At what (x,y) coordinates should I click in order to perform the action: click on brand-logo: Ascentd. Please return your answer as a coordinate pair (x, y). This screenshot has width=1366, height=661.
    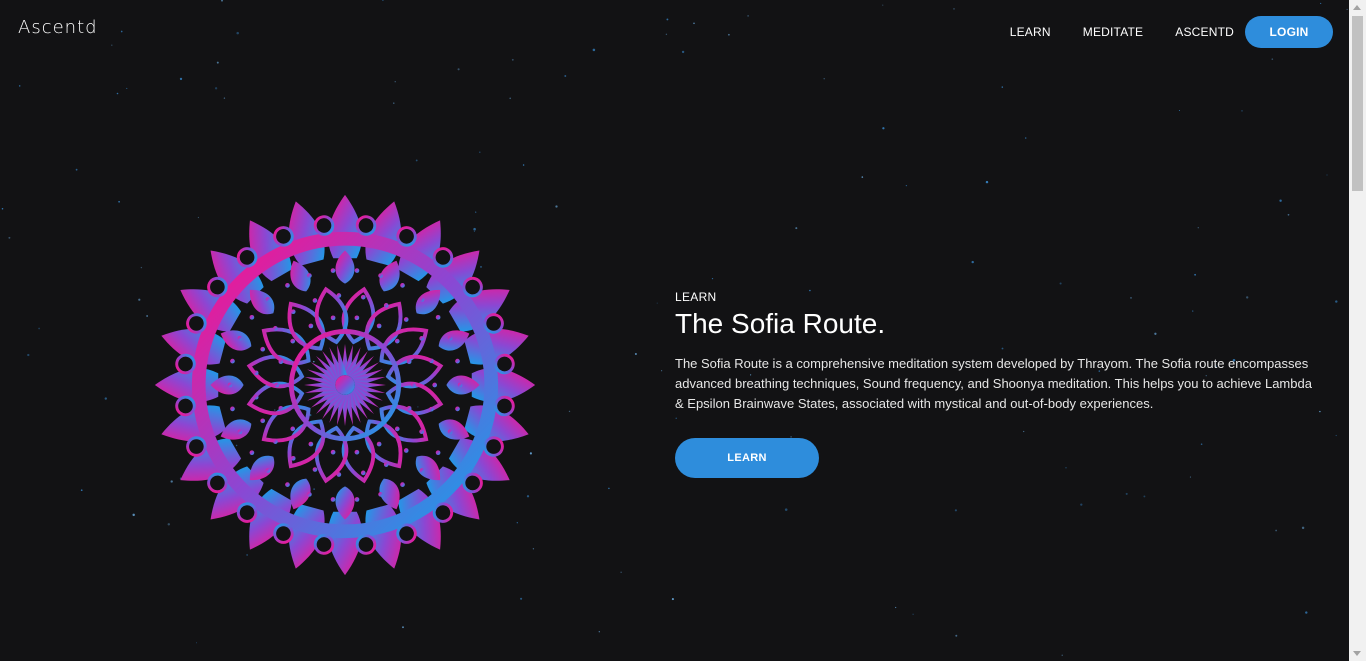
    Looking at the image, I should click on (58, 27).